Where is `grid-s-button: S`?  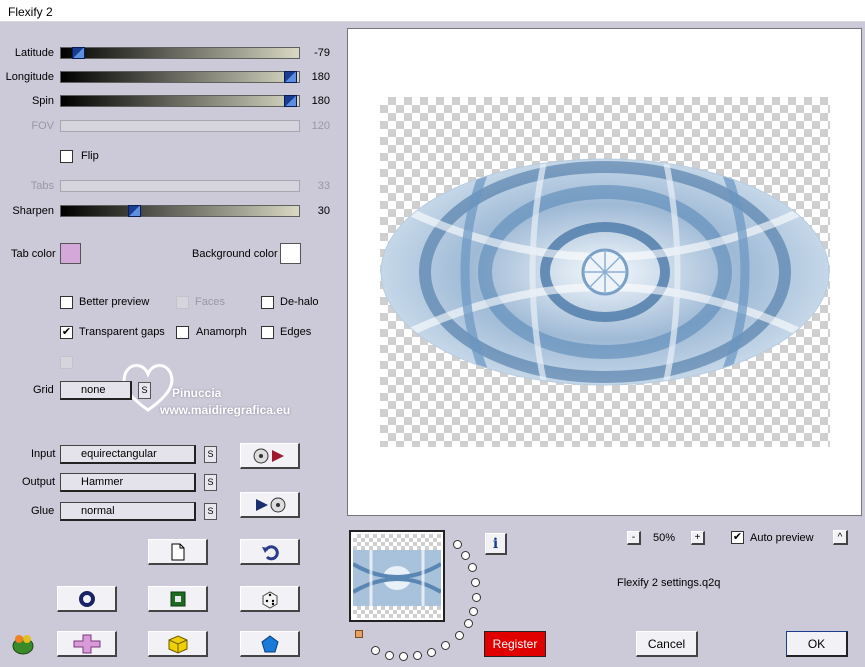
grid-s-button: S is located at coordinates (144, 390).